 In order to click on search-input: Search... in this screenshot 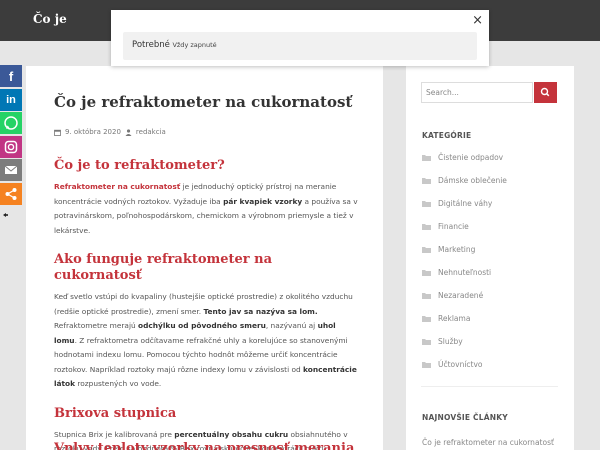, I will do `click(477, 92)`.